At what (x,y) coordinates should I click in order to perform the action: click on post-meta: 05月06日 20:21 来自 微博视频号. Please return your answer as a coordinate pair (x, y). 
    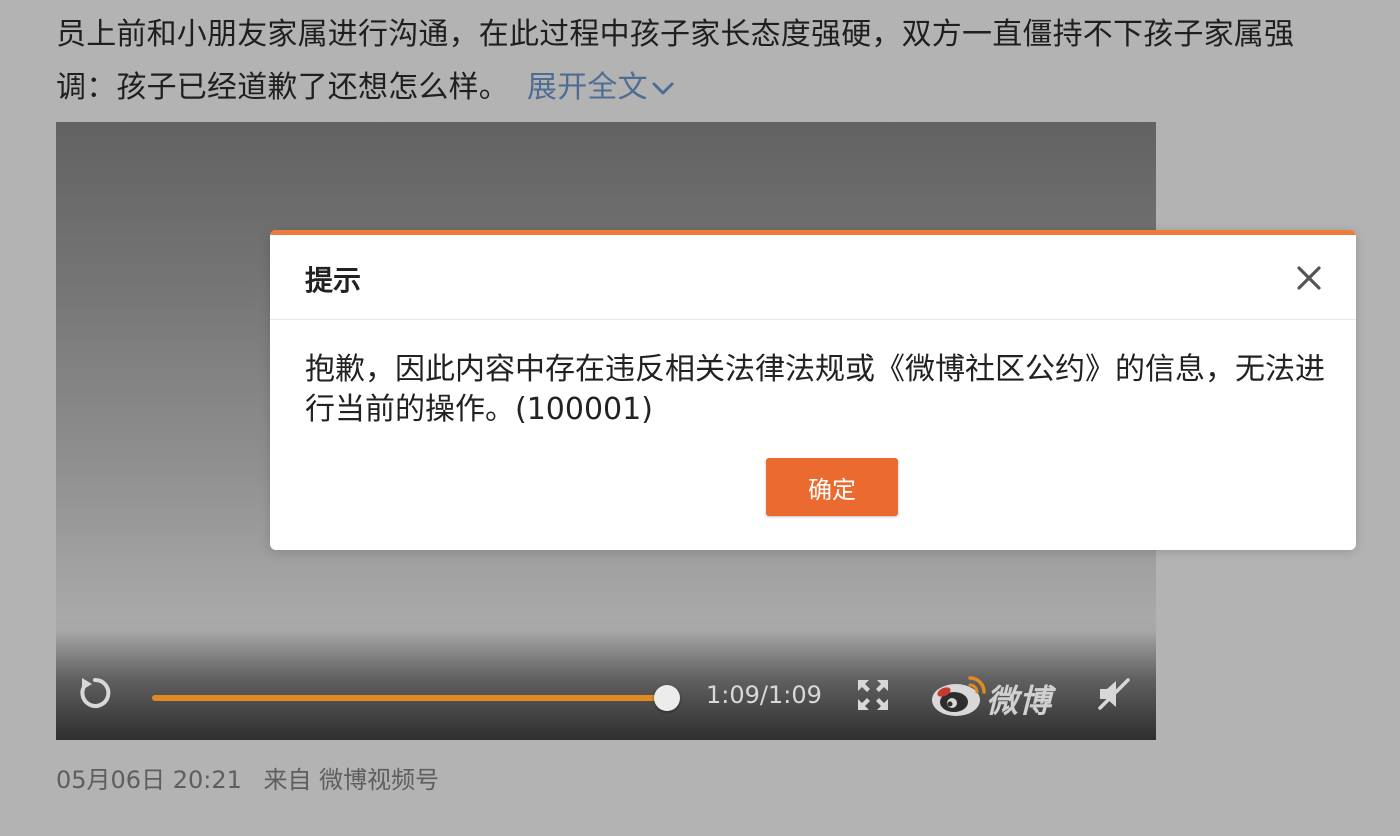
    Looking at the image, I should click on (247, 777).